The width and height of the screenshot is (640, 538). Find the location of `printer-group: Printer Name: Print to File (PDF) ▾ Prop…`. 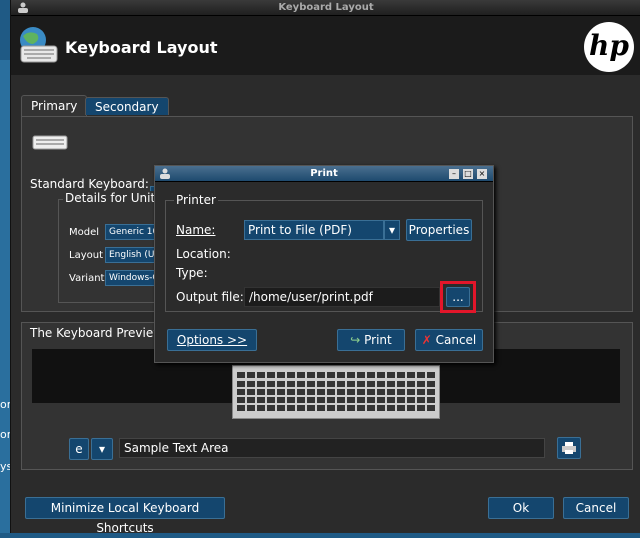

printer-group: Printer Name: Print to File (PDF) ▾ Prop… is located at coordinates (324, 253).